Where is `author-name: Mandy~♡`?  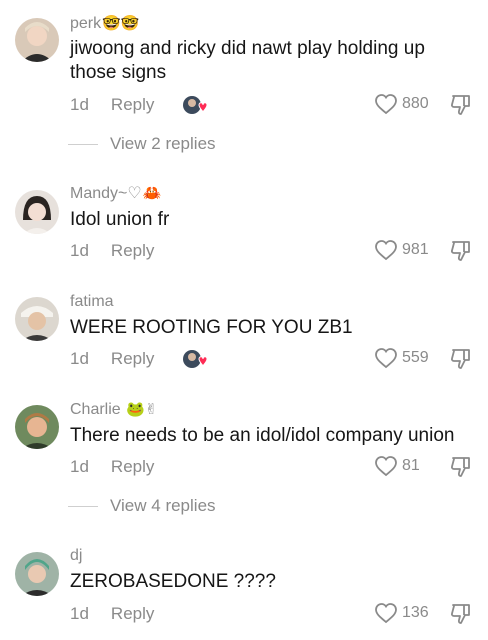
author-name: Mandy~♡ is located at coordinates (106, 193).